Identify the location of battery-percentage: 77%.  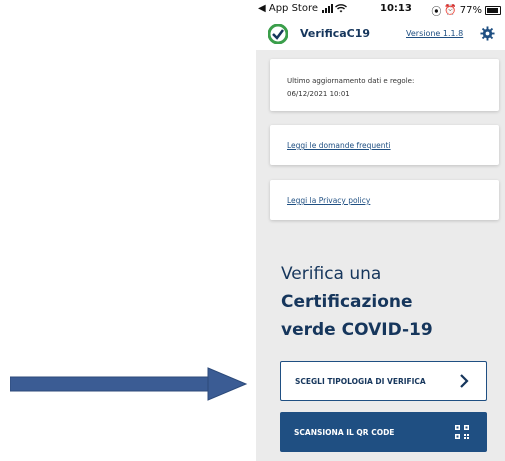
(470, 10).